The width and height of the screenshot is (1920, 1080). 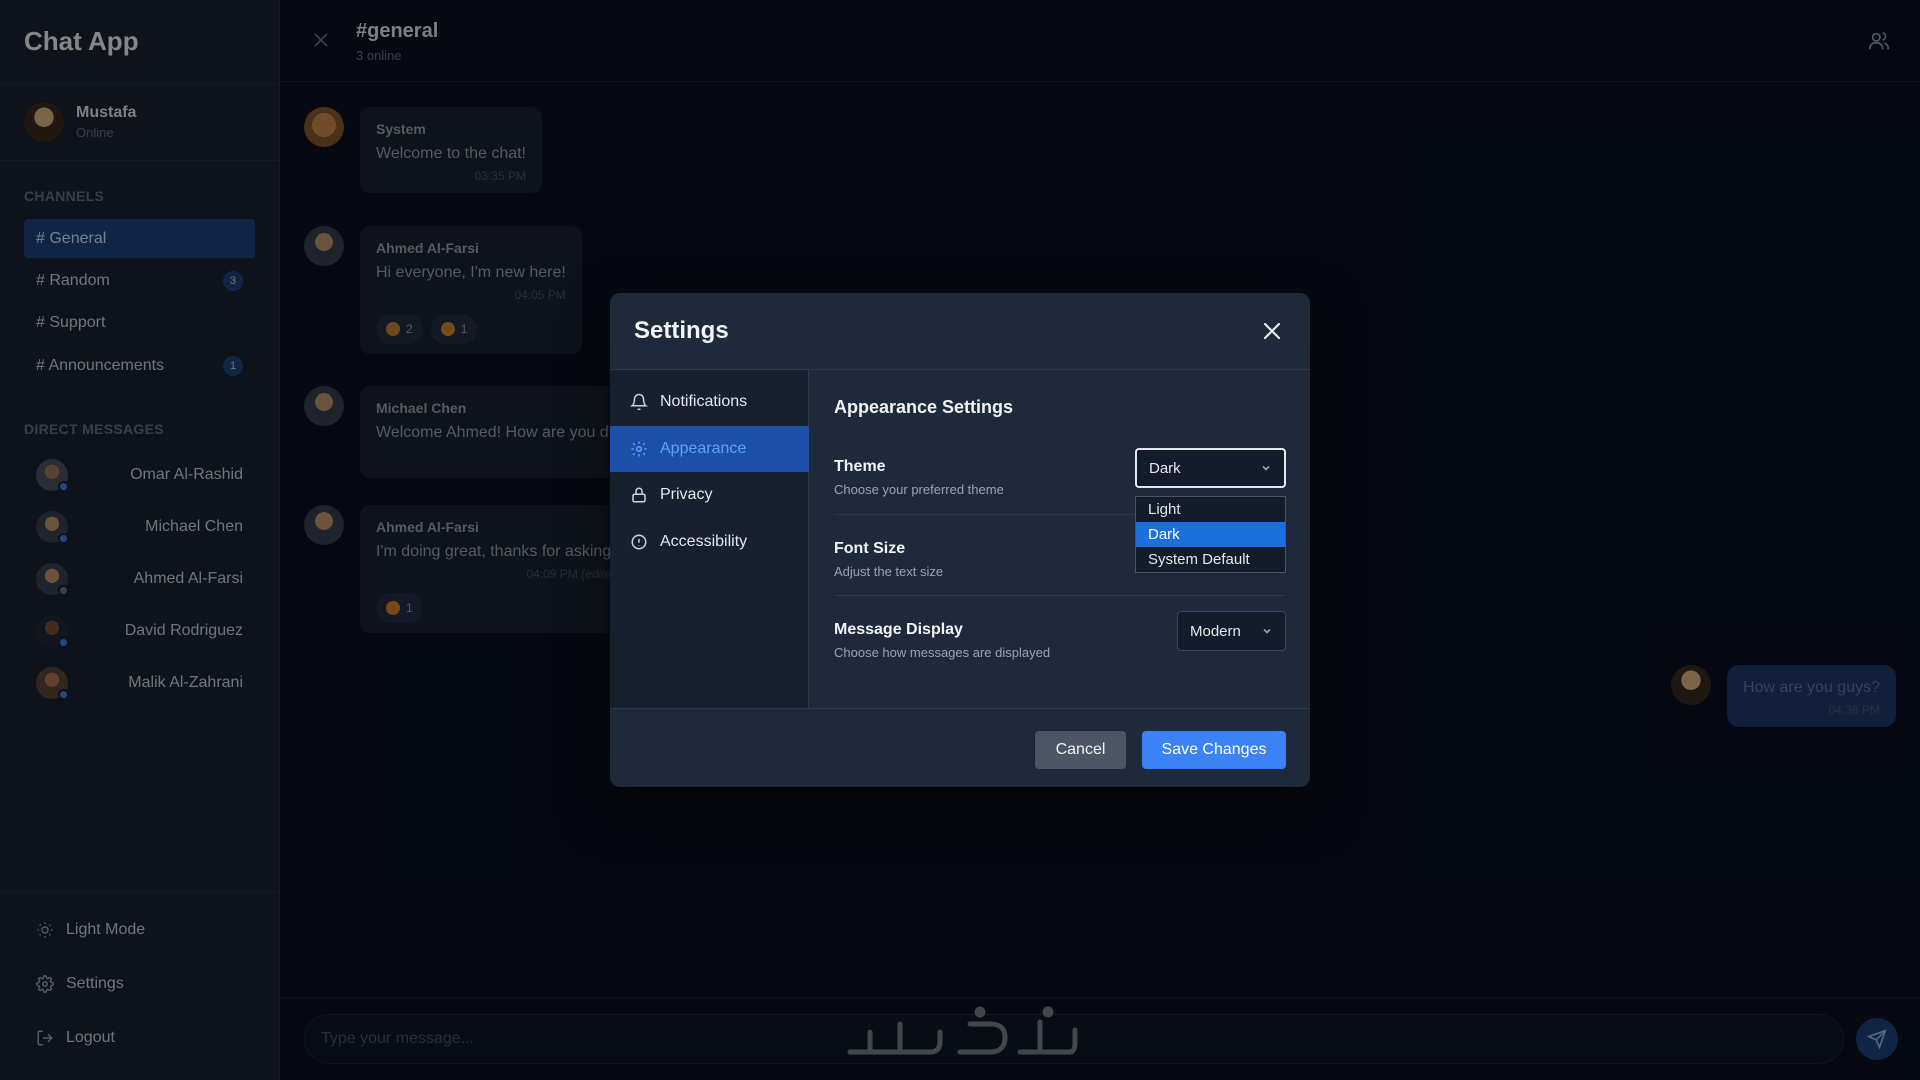 I want to click on tab-notifications: Notifications, so click(x=709, y=402).